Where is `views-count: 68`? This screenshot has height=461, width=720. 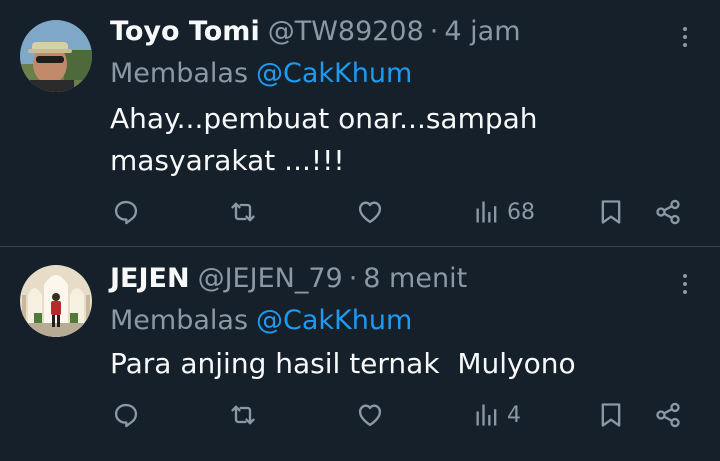
views-count: 68 is located at coordinates (521, 212).